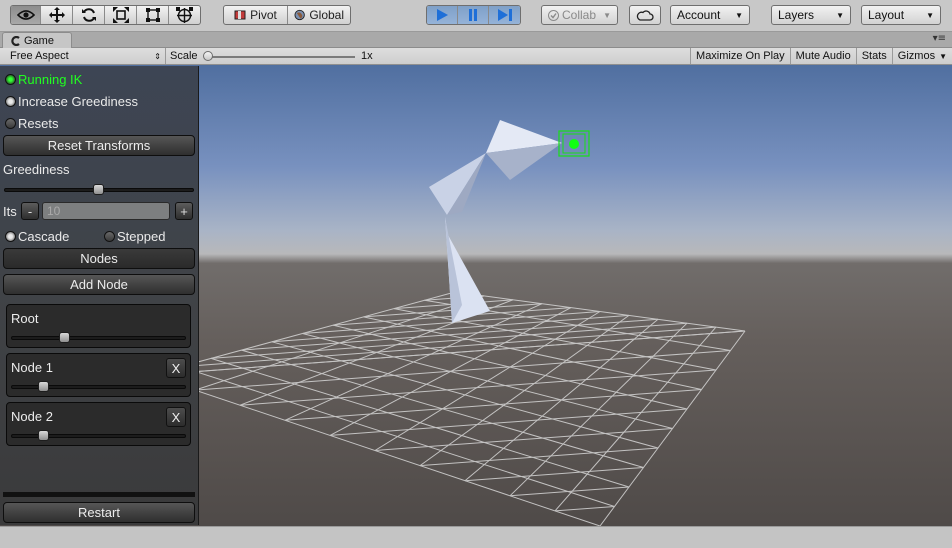 The width and height of the screenshot is (952, 548). I want to click on layout-dropdown: Layout ▼, so click(901, 15).